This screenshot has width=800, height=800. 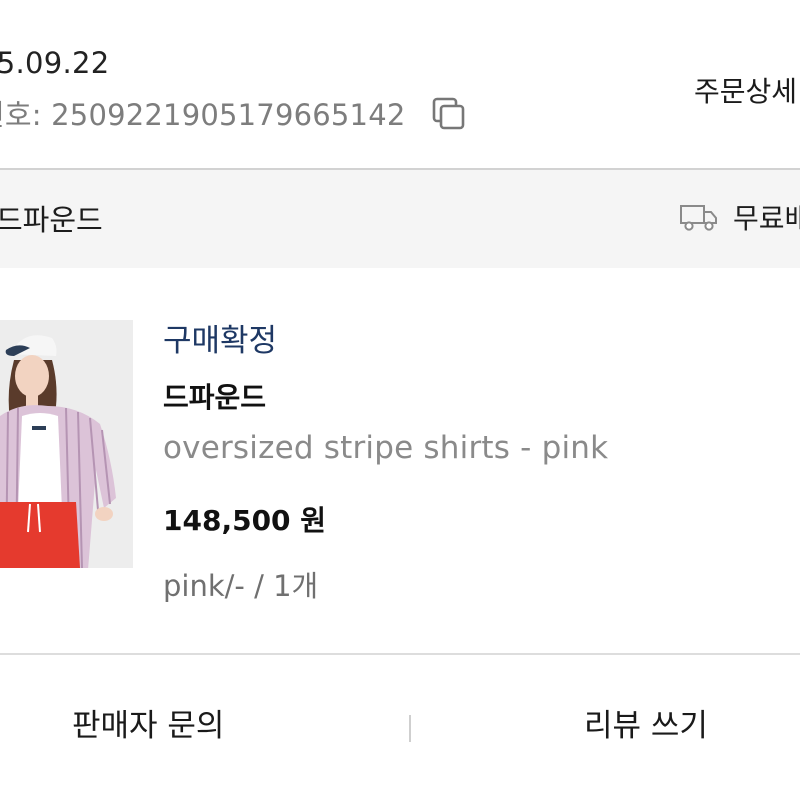 I want to click on order-date: 25.09.22, so click(x=55, y=63).